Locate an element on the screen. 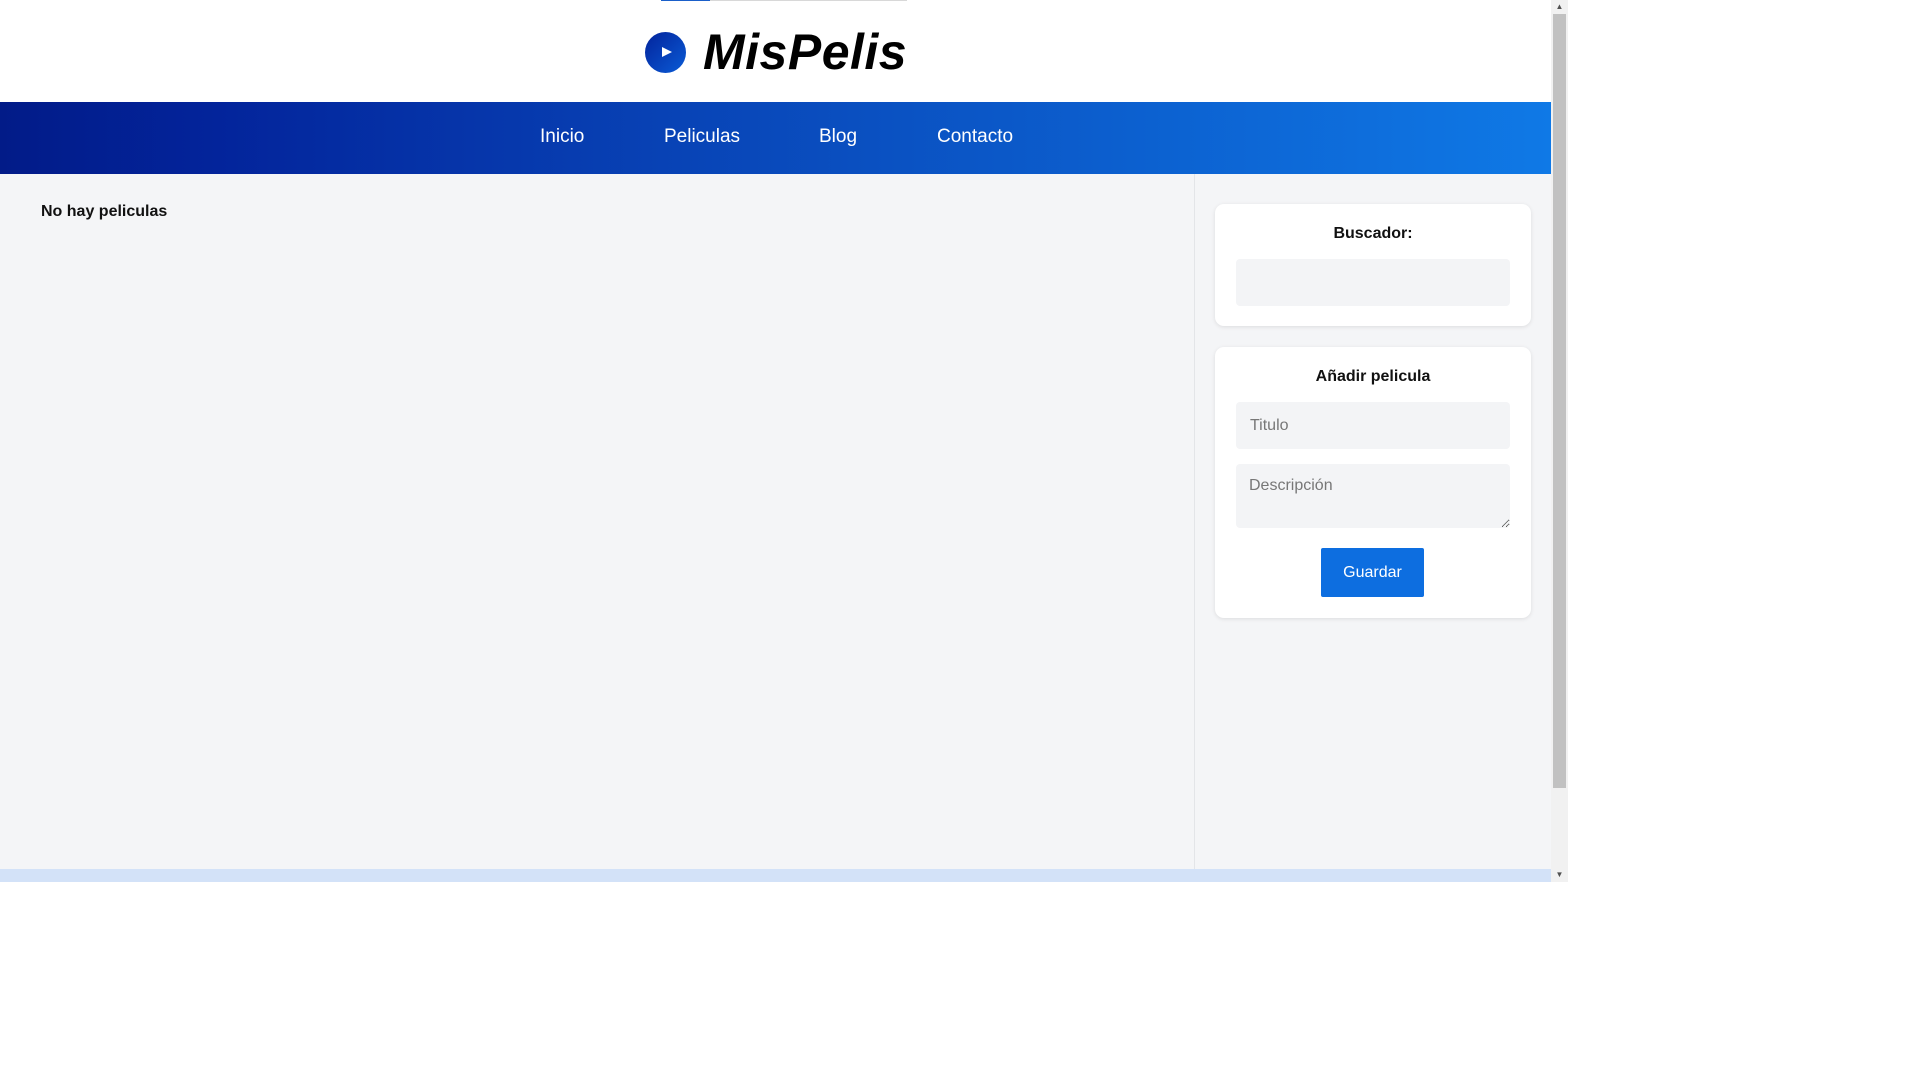  scroll-thumb is located at coordinates (1559, 401).